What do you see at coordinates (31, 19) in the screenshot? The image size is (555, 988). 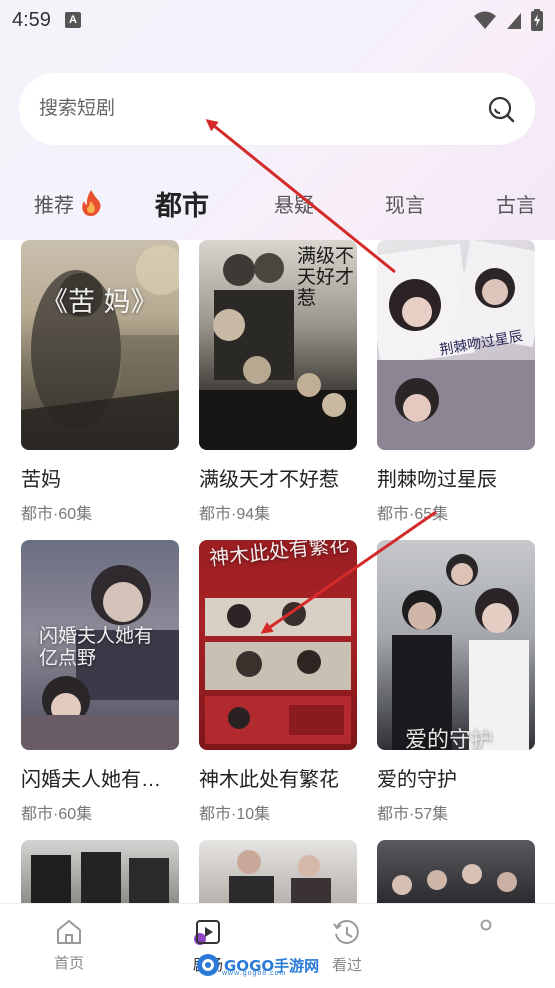 I see `status-time: 4:59` at bounding box center [31, 19].